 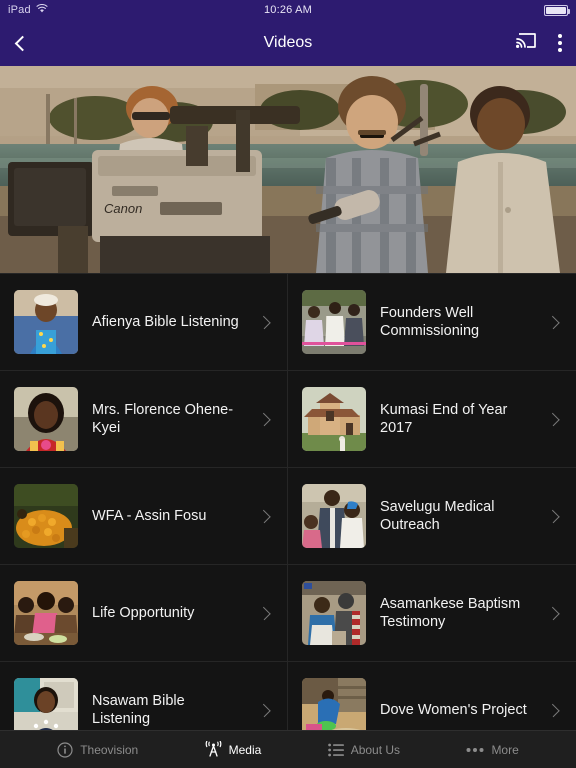 I want to click on video-list-item: Kumasi End of Year 2017, so click(x=432, y=419).